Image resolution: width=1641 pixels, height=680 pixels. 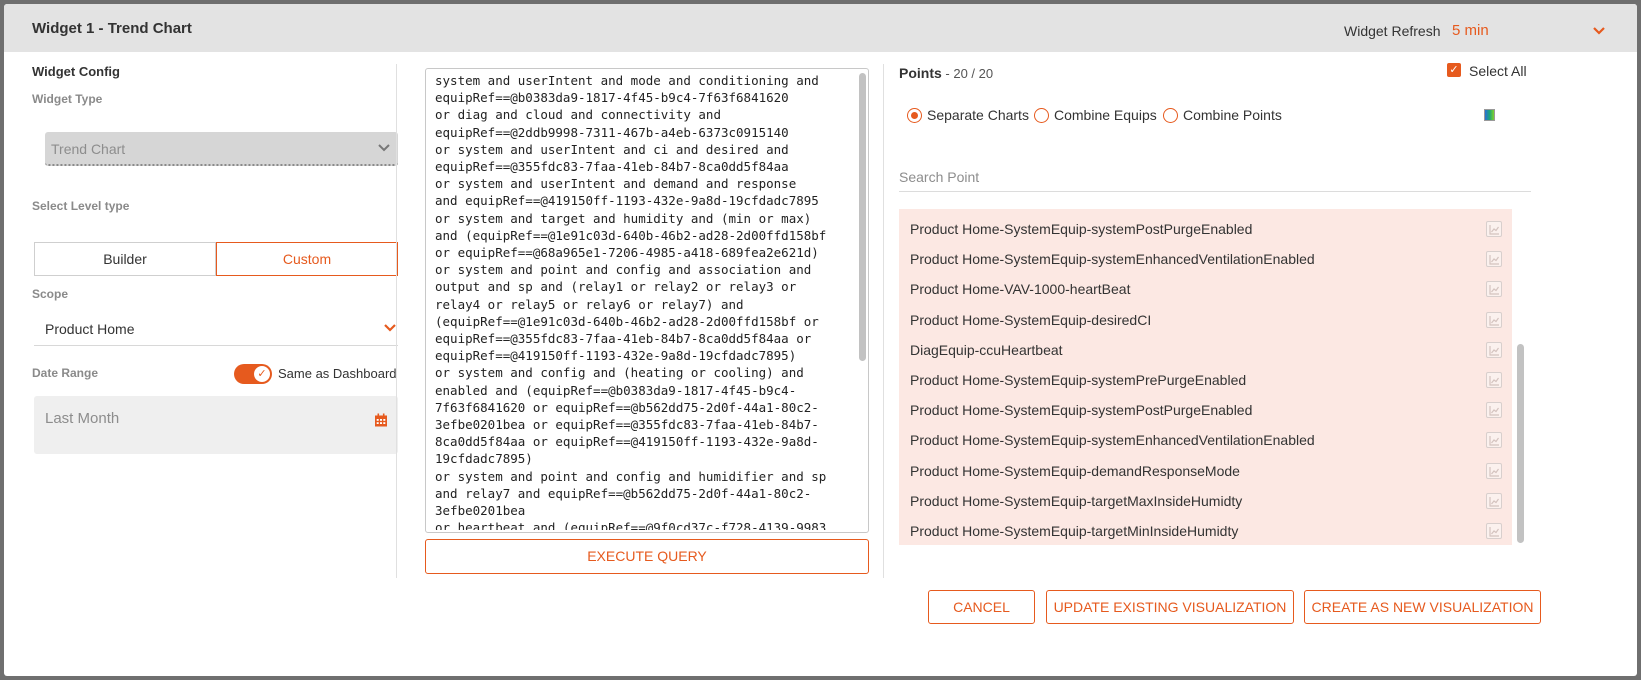 What do you see at coordinates (50, 294) in the screenshot?
I see `scope-label: Scope` at bounding box center [50, 294].